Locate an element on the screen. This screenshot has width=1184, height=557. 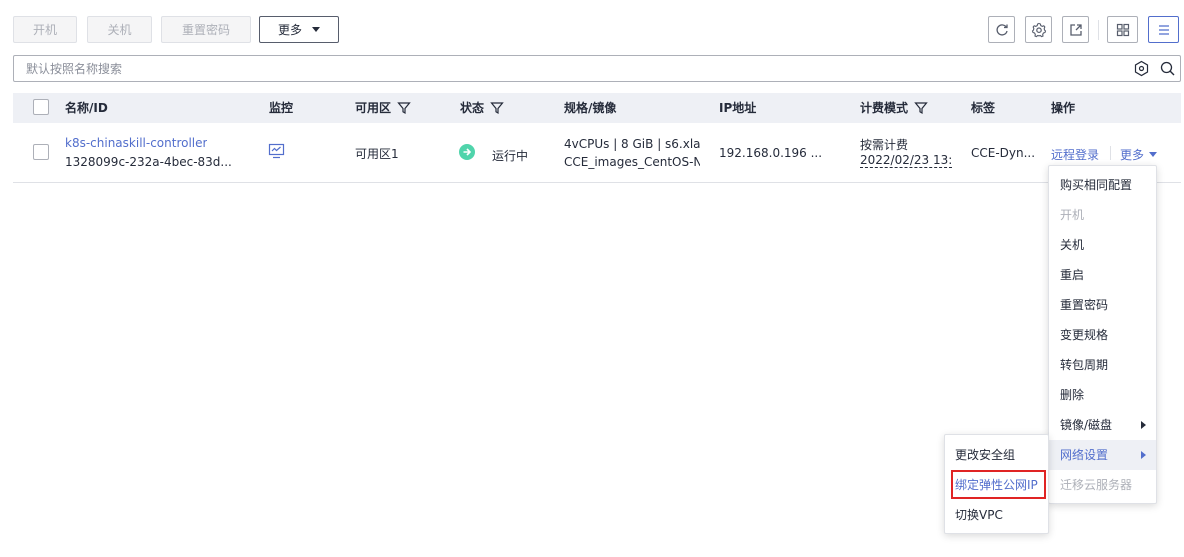
menu-item-image-disk-label: 镜像/磁盘 is located at coordinates (1086, 425).